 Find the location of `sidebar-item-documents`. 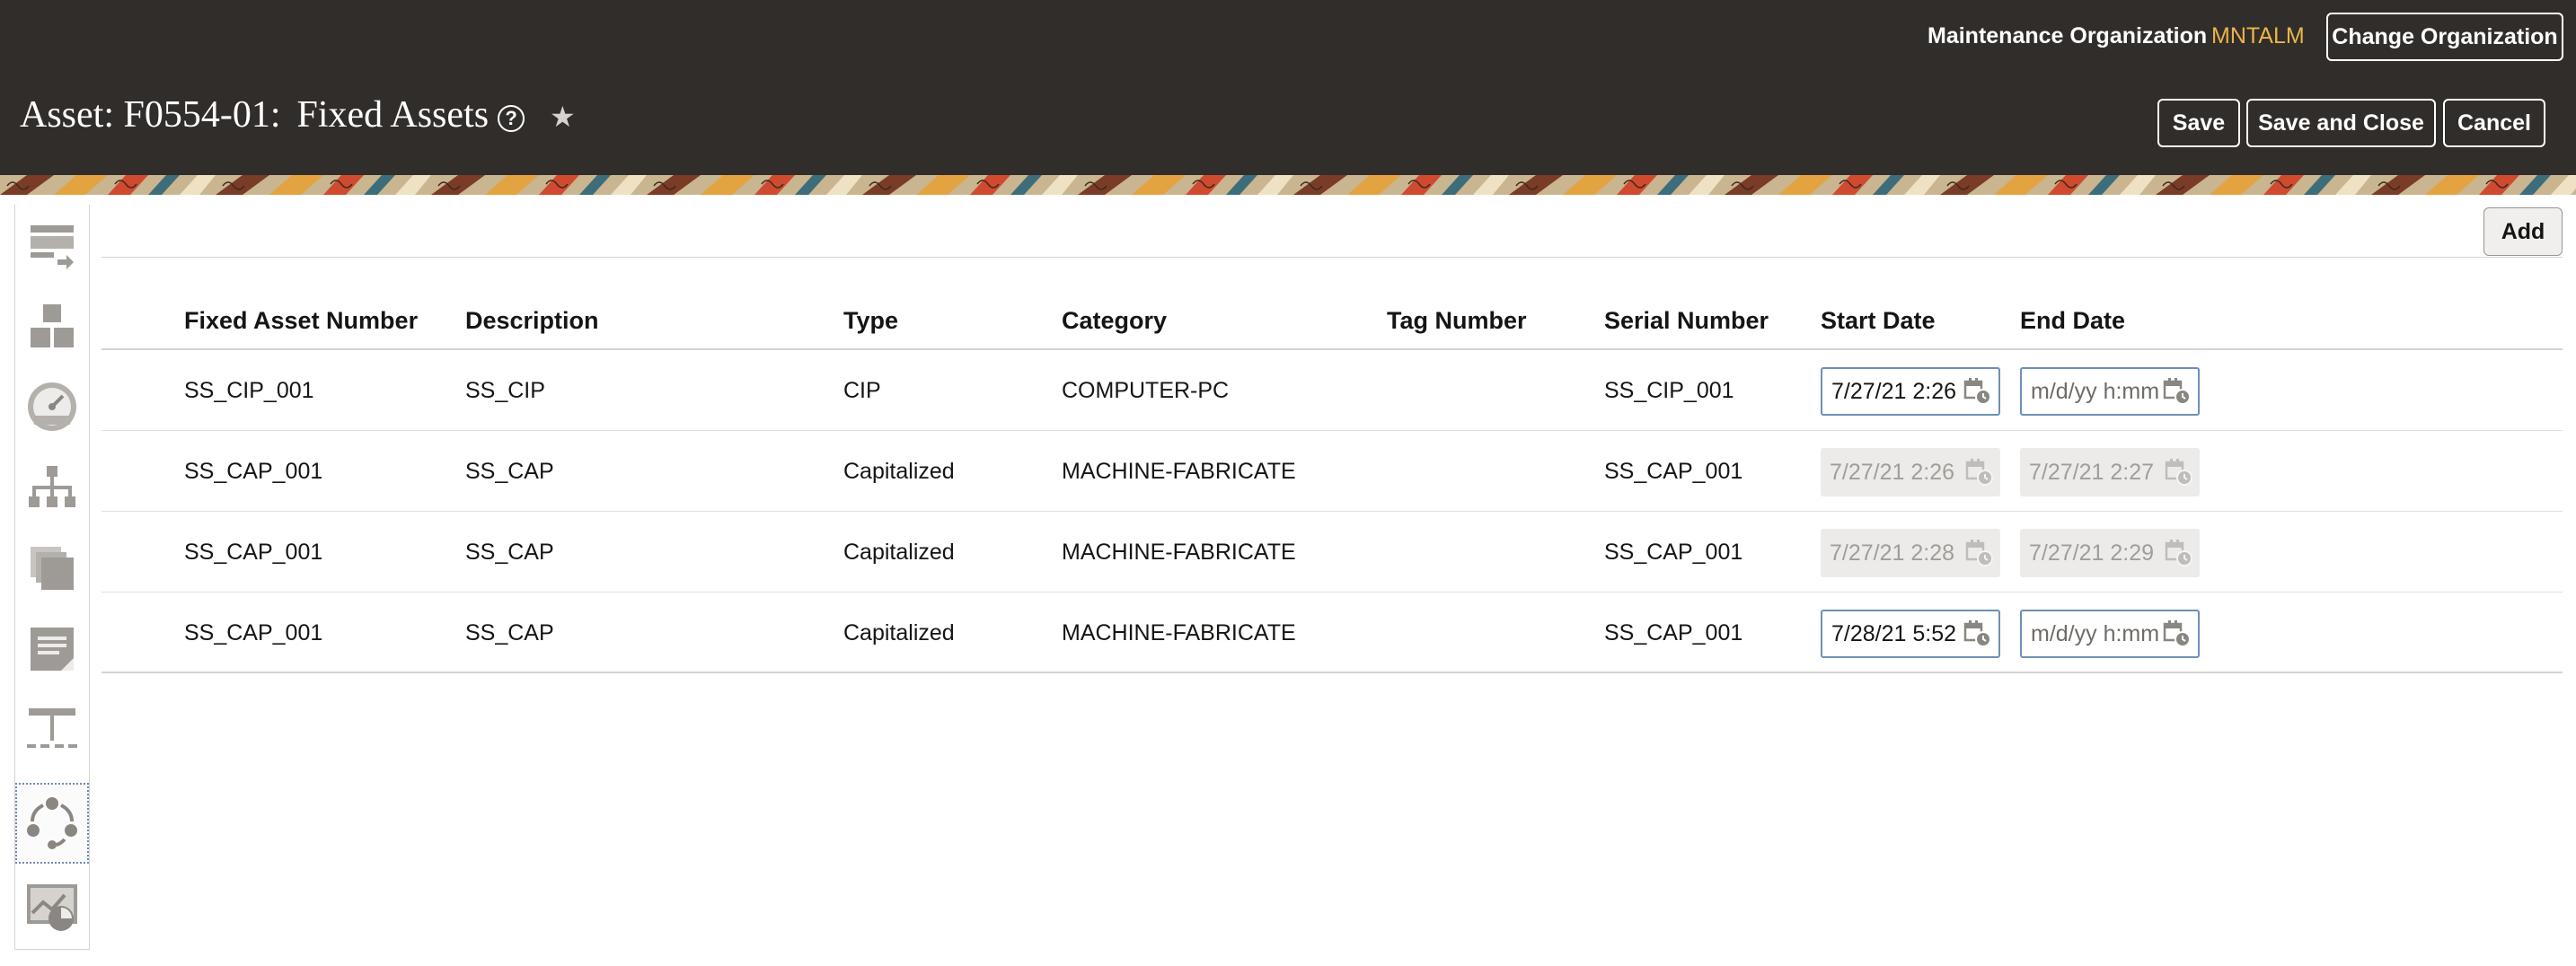

sidebar-item-documents is located at coordinates (52, 568).